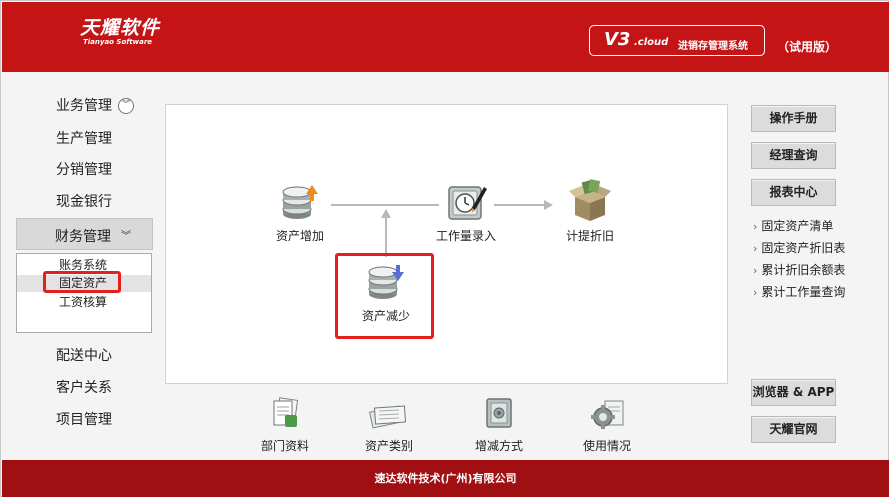 This screenshot has height=497, width=889. I want to click on shortcut-change-method: 增减方式, so click(499, 425).